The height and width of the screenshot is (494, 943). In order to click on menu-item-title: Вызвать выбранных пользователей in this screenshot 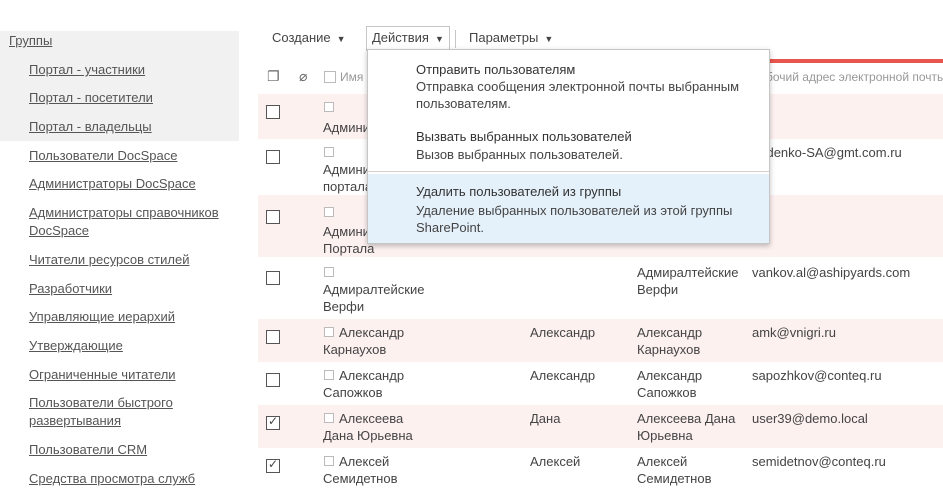, I will do `click(524, 136)`.